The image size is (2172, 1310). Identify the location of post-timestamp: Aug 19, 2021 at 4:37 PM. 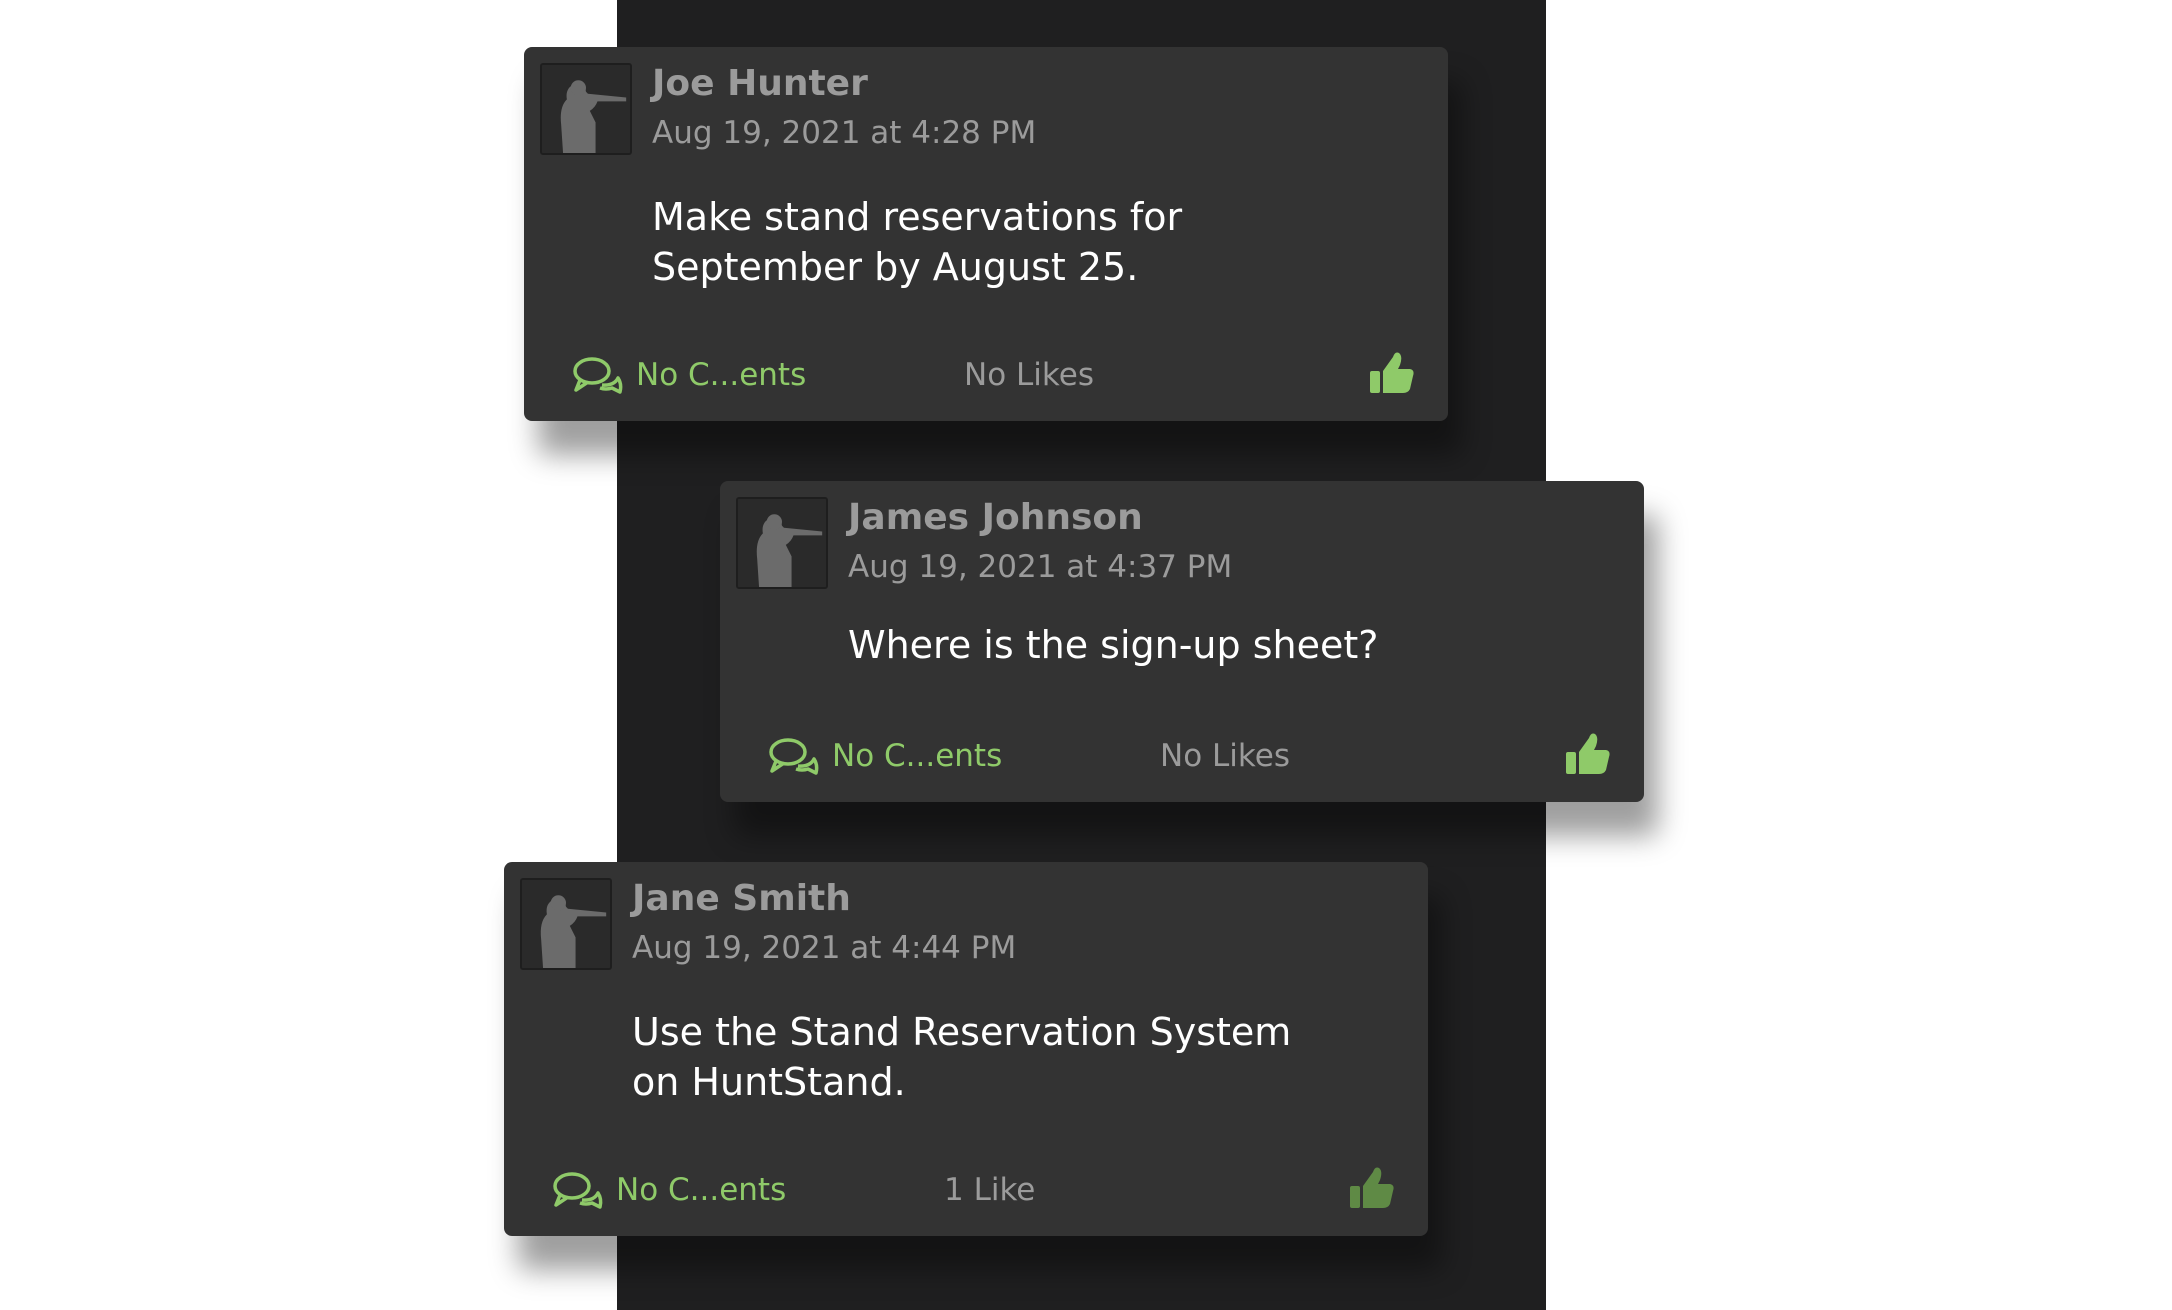
(1040, 567).